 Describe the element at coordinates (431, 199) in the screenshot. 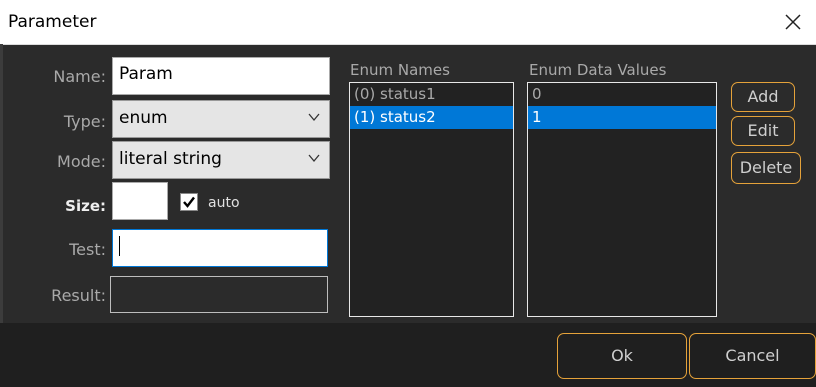

I see `enum-names-list: (0) status1 (1) status2` at that location.